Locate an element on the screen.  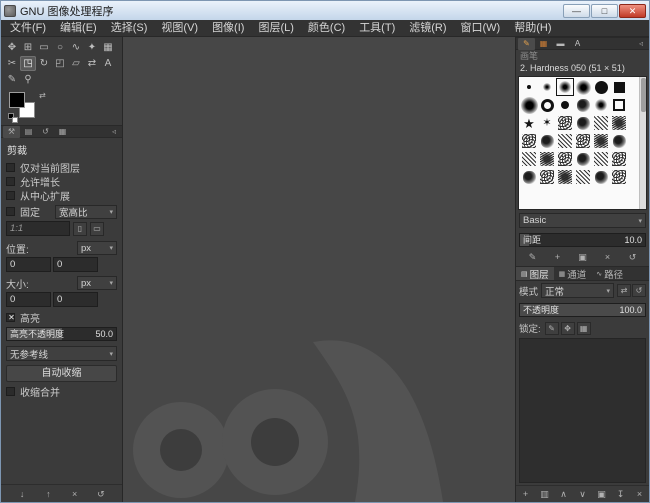
new-brush-button: + is located at coordinates (558, 257).